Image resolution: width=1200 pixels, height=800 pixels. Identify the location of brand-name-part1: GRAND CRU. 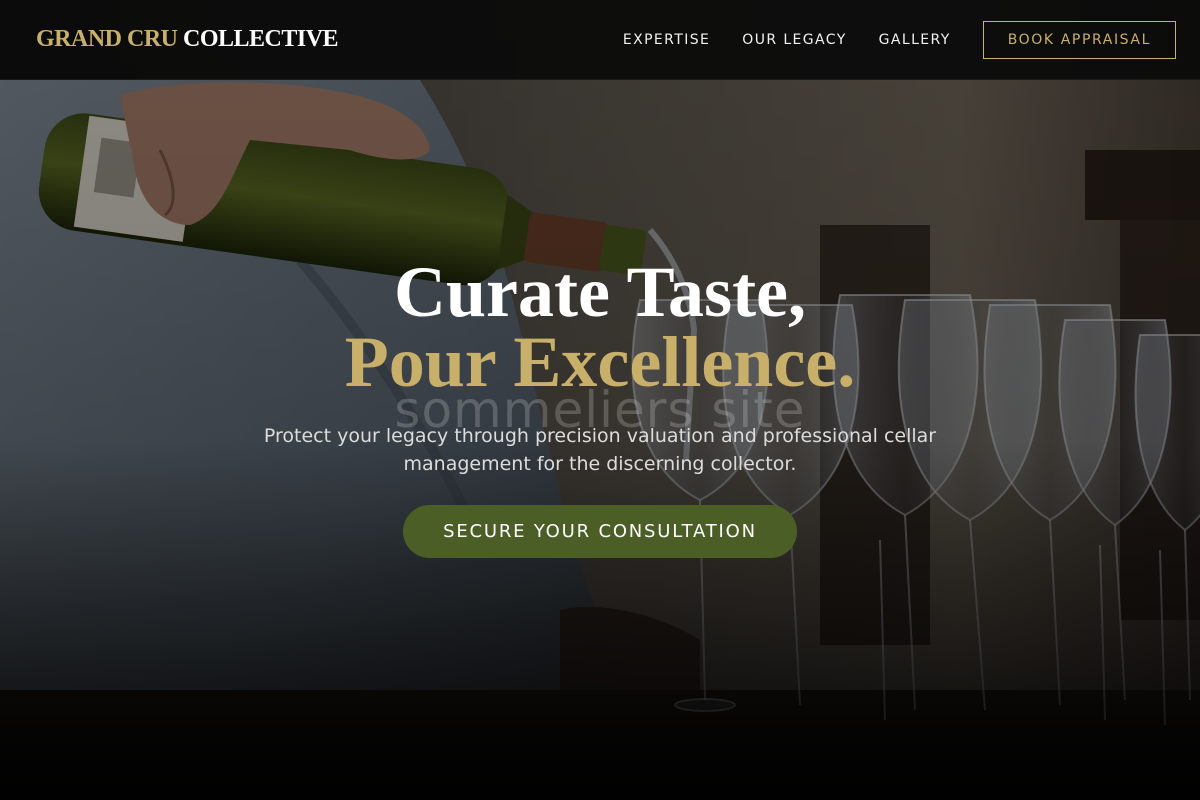
(107, 39).